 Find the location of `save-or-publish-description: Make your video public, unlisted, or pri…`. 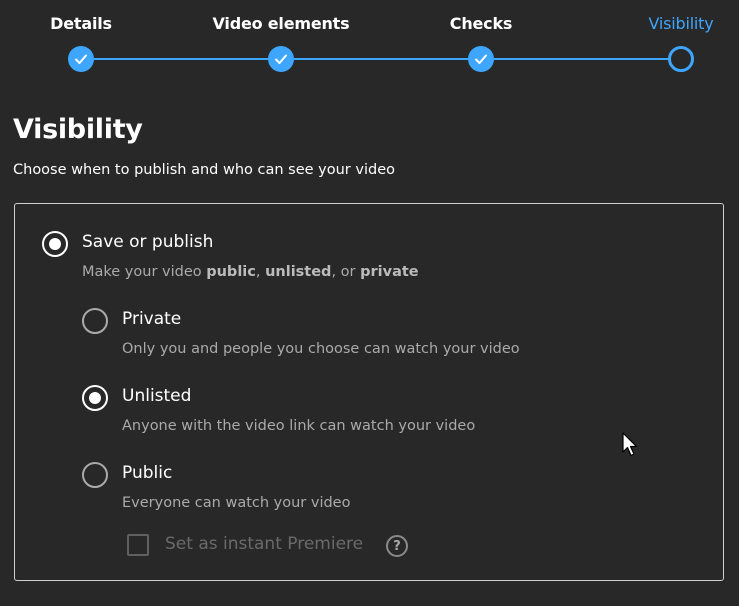

save-or-publish-description: Make your video public, unlisted, or pri… is located at coordinates (250, 272).